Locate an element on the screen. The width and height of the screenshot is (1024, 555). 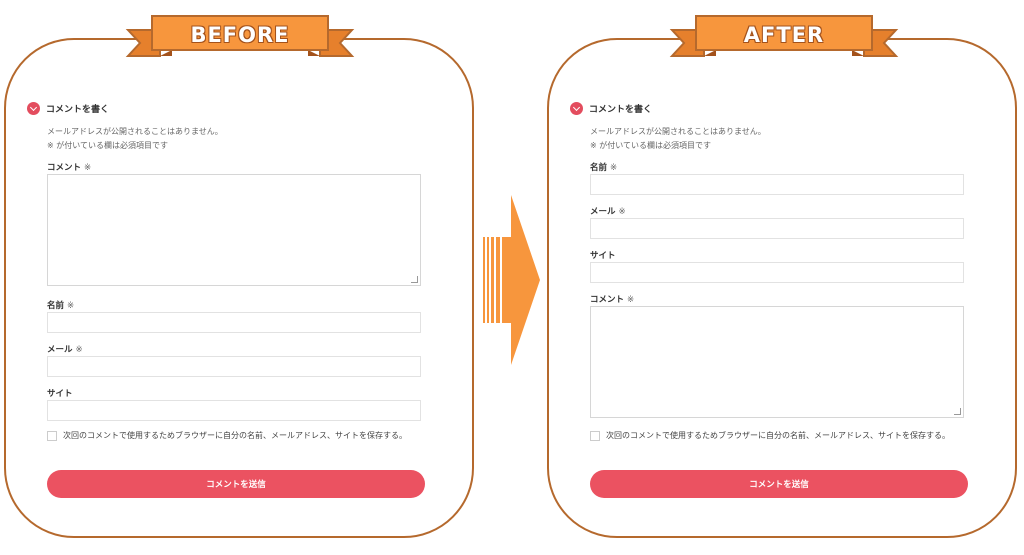
ribbon-label: BEFORE is located at coordinates (240, 35).